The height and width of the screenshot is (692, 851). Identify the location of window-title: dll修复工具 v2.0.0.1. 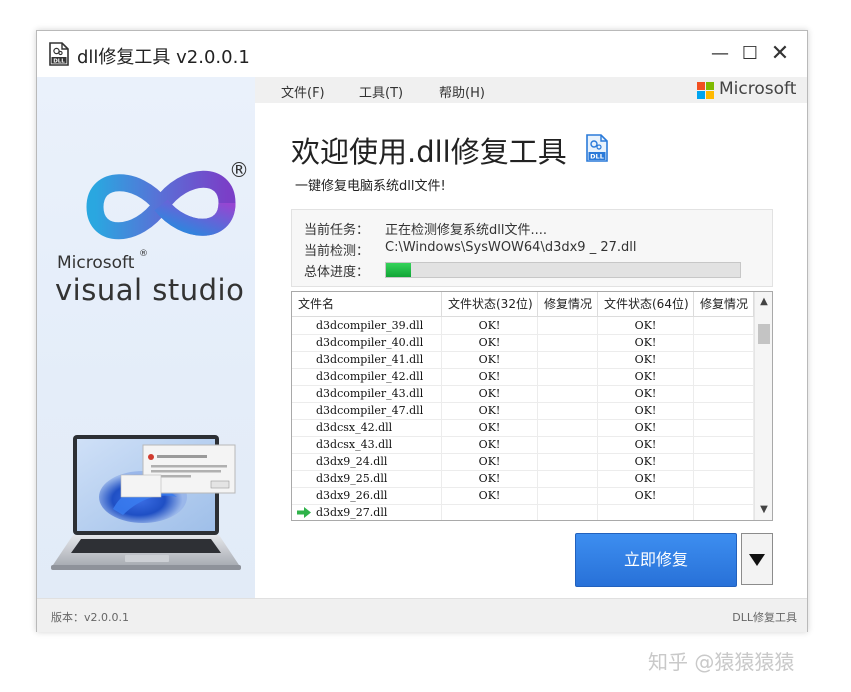
(163, 57).